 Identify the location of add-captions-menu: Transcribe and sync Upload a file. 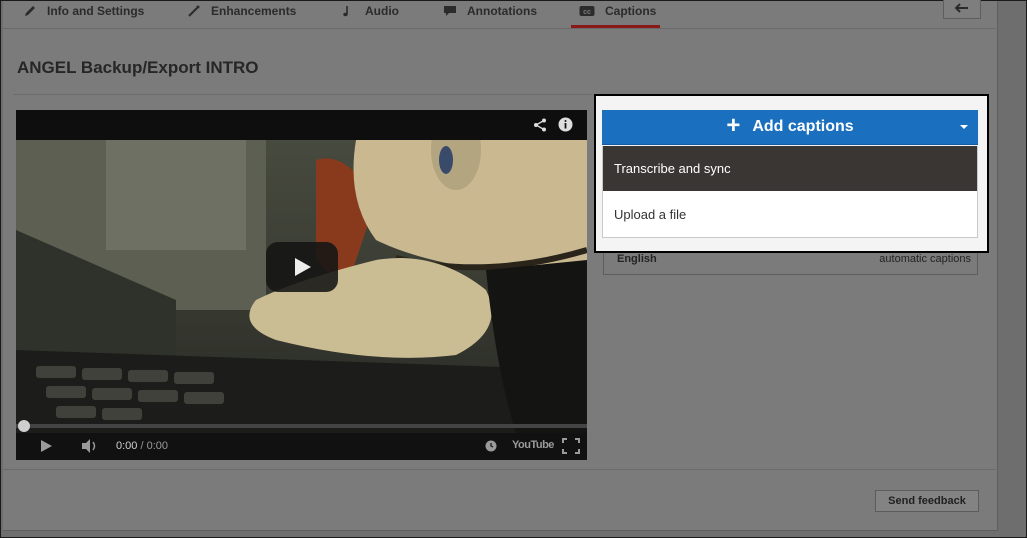
(790, 192).